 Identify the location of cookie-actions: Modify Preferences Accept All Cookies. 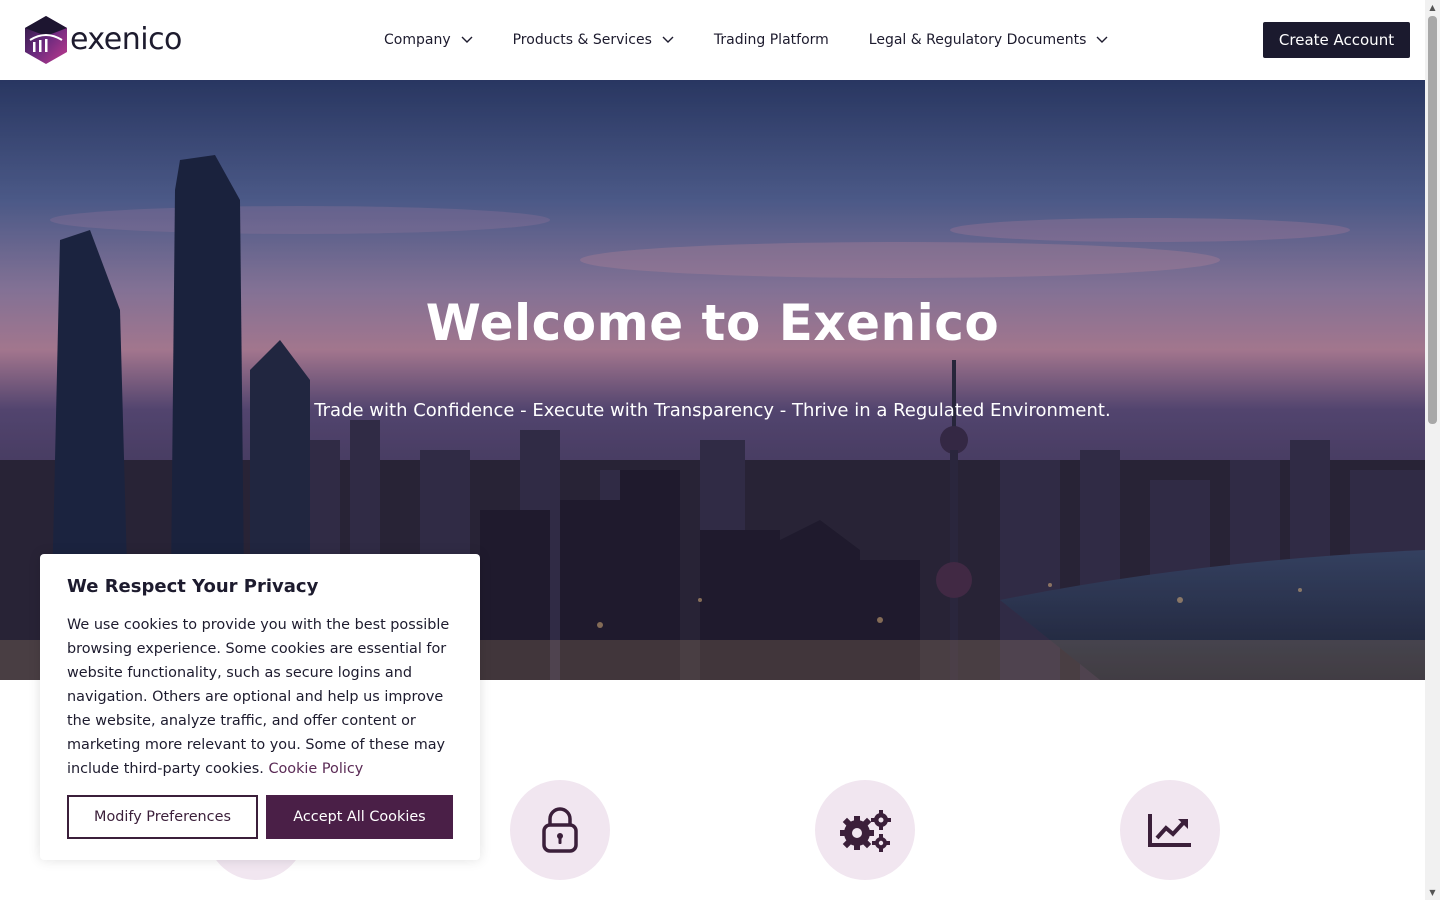
(260, 817).